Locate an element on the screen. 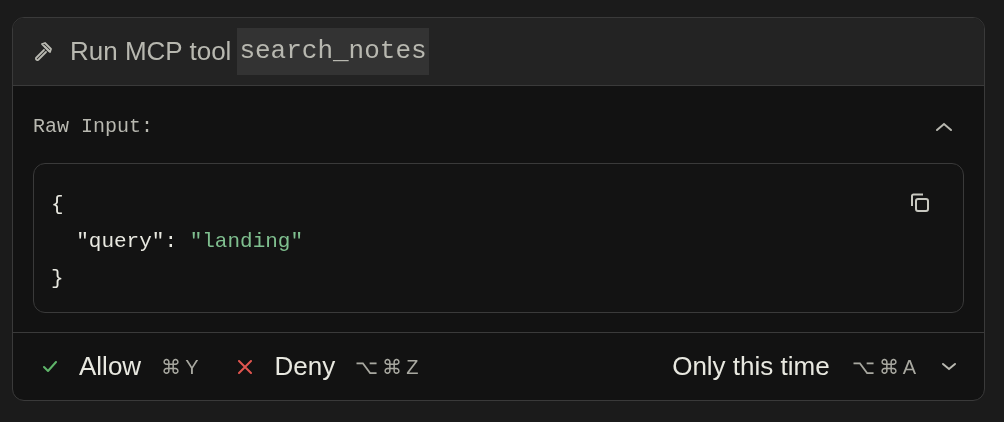  chevron-down-icon is located at coordinates (949, 366).